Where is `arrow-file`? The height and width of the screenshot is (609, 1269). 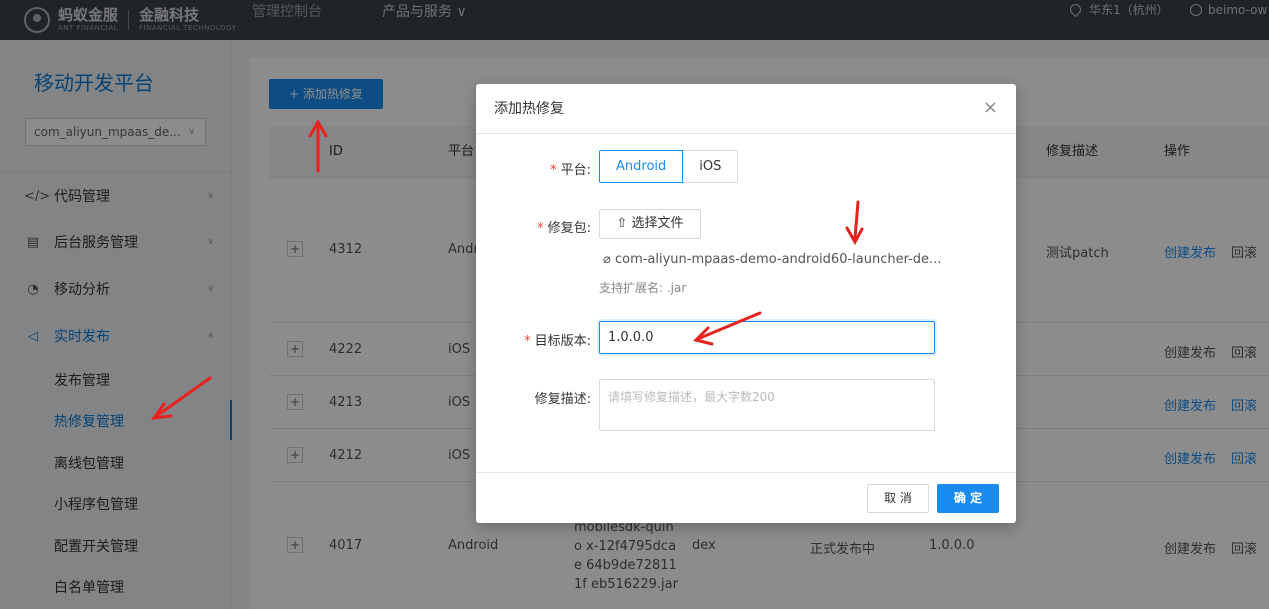
arrow-file is located at coordinates (856, 220).